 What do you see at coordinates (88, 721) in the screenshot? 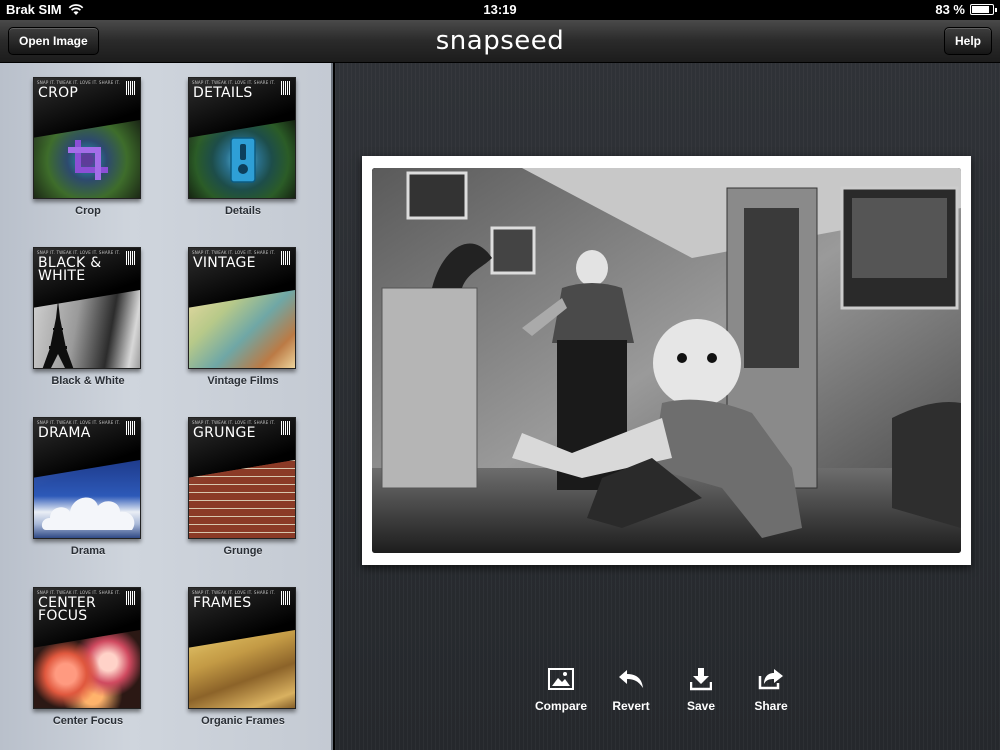
I see `tool-center-focus-label: Center Focus` at bounding box center [88, 721].